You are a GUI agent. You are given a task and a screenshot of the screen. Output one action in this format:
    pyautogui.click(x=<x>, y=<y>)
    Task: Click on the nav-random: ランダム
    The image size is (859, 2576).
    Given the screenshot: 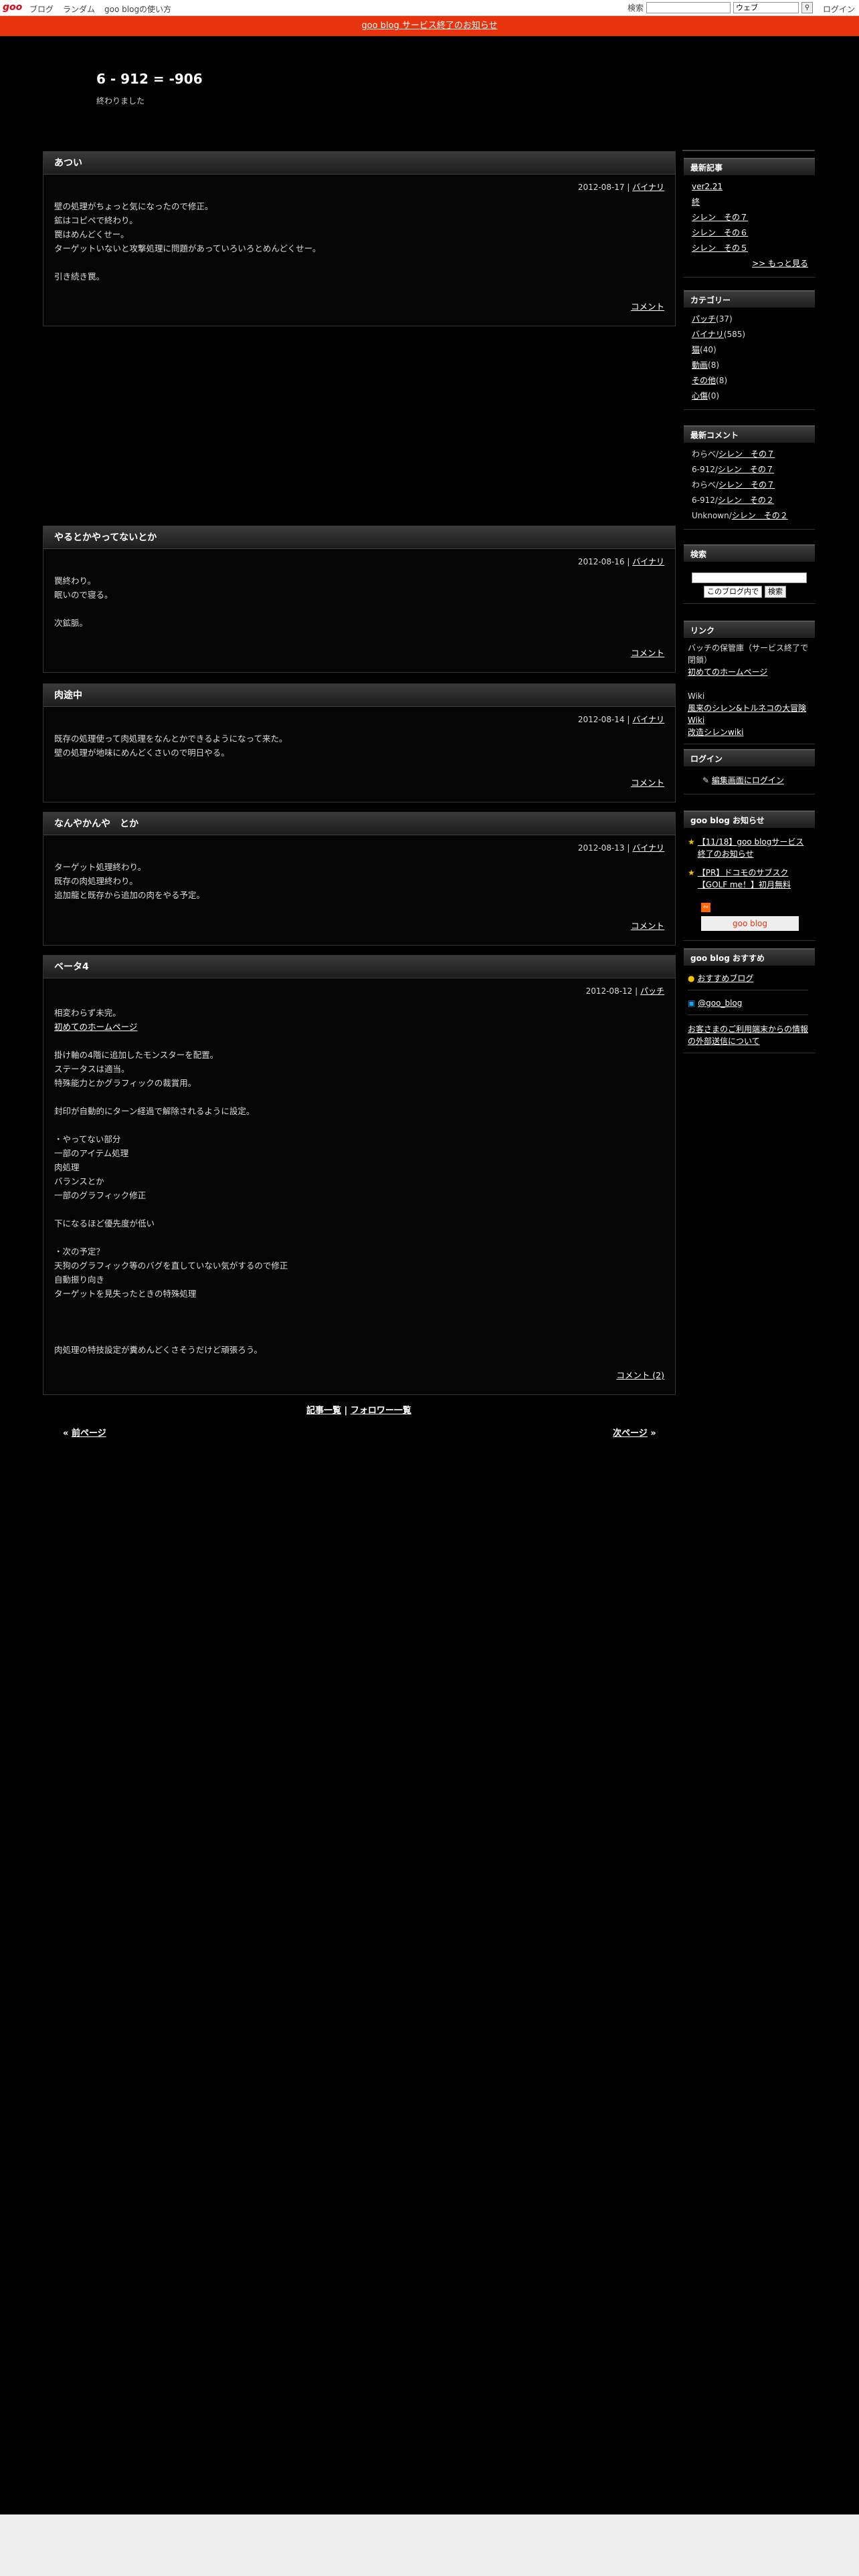 What is the action you would take?
    pyautogui.click(x=79, y=9)
    